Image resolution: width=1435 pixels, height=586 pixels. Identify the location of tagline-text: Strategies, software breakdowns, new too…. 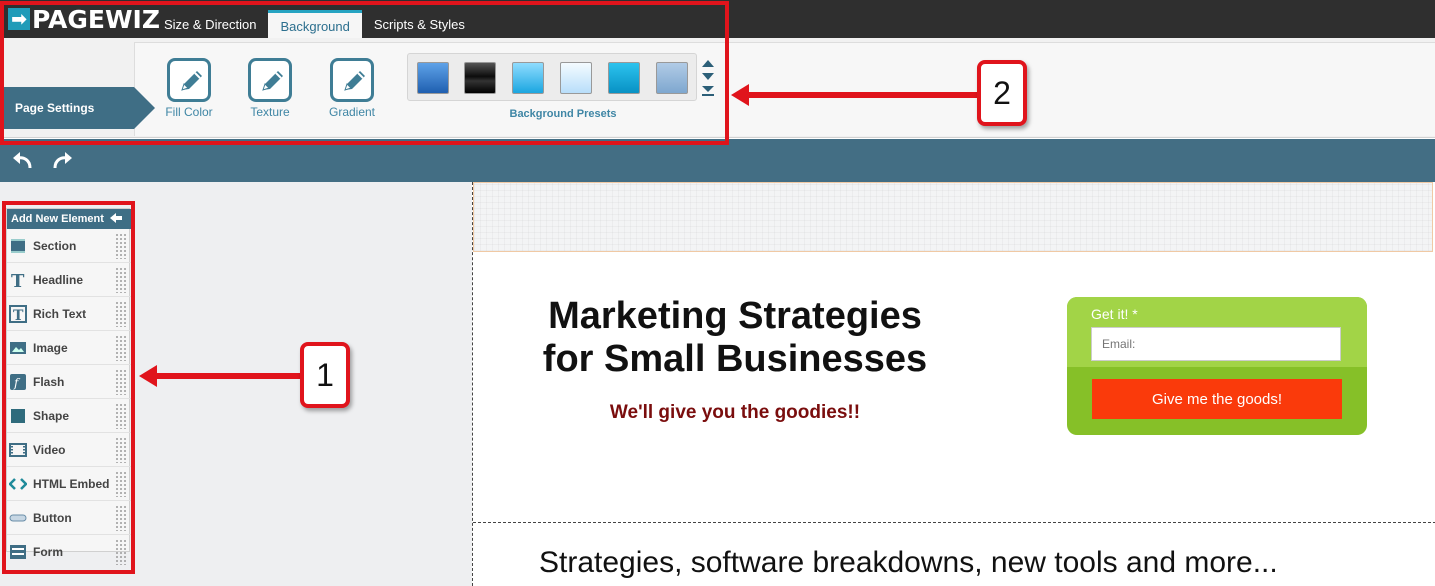
(933, 563).